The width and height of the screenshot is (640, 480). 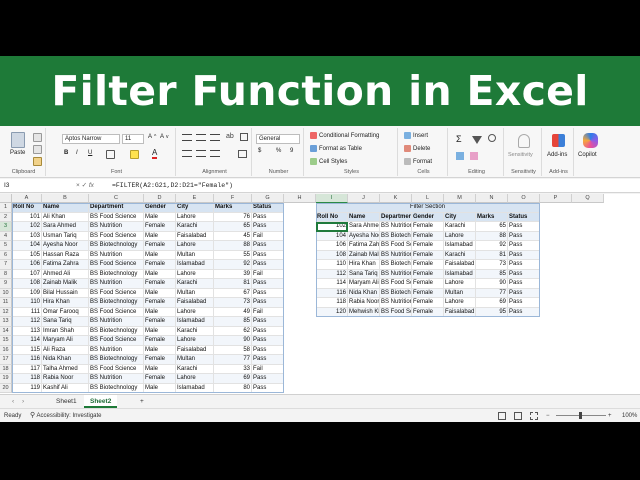 What do you see at coordinates (233, 255) in the screenshot?
I see `table-cell: 55` at bounding box center [233, 255].